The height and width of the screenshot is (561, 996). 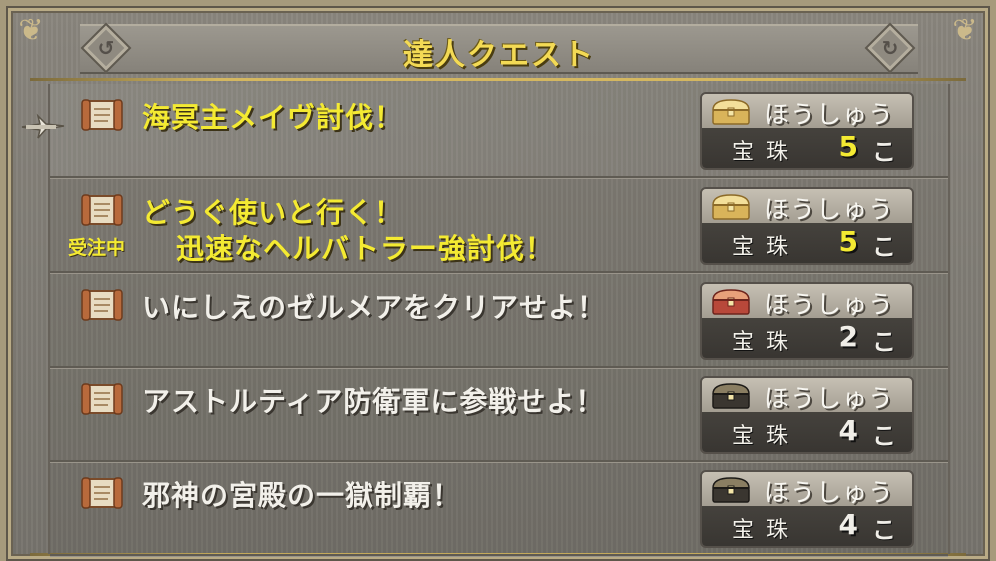 What do you see at coordinates (498, 79) in the screenshot?
I see `divider` at bounding box center [498, 79].